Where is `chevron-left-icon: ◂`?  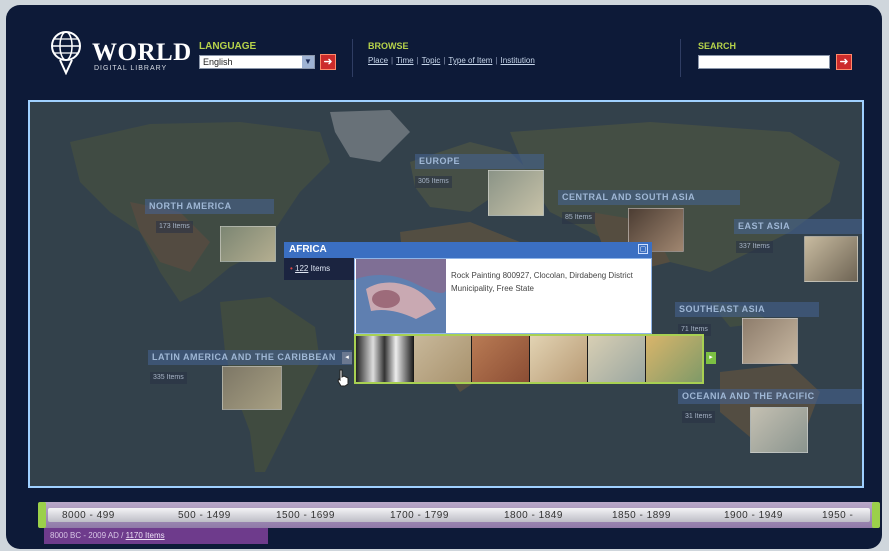
chevron-left-icon: ◂ is located at coordinates (347, 358).